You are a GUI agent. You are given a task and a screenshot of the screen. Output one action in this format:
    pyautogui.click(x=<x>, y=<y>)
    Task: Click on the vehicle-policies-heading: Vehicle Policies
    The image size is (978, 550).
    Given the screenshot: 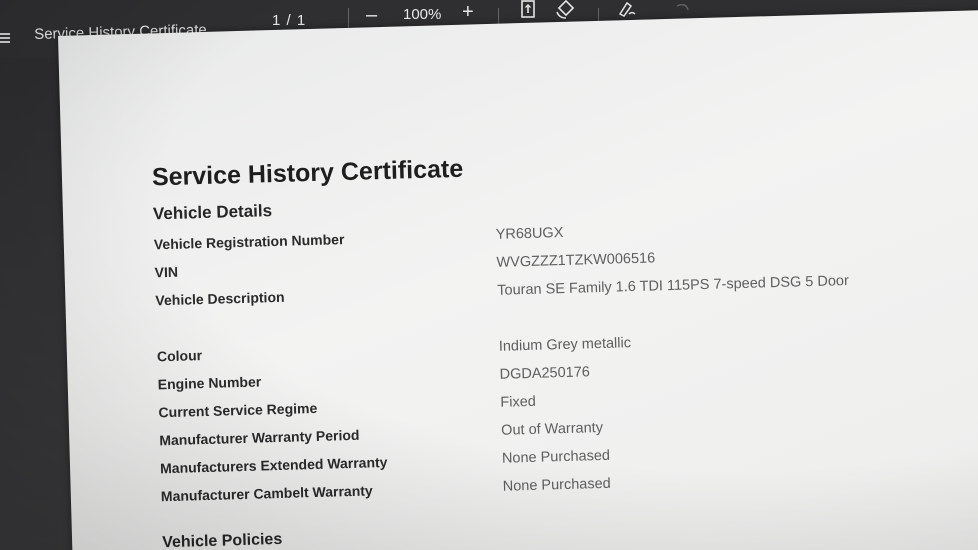 What is the action you would take?
    pyautogui.click(x=222, y=540)
    